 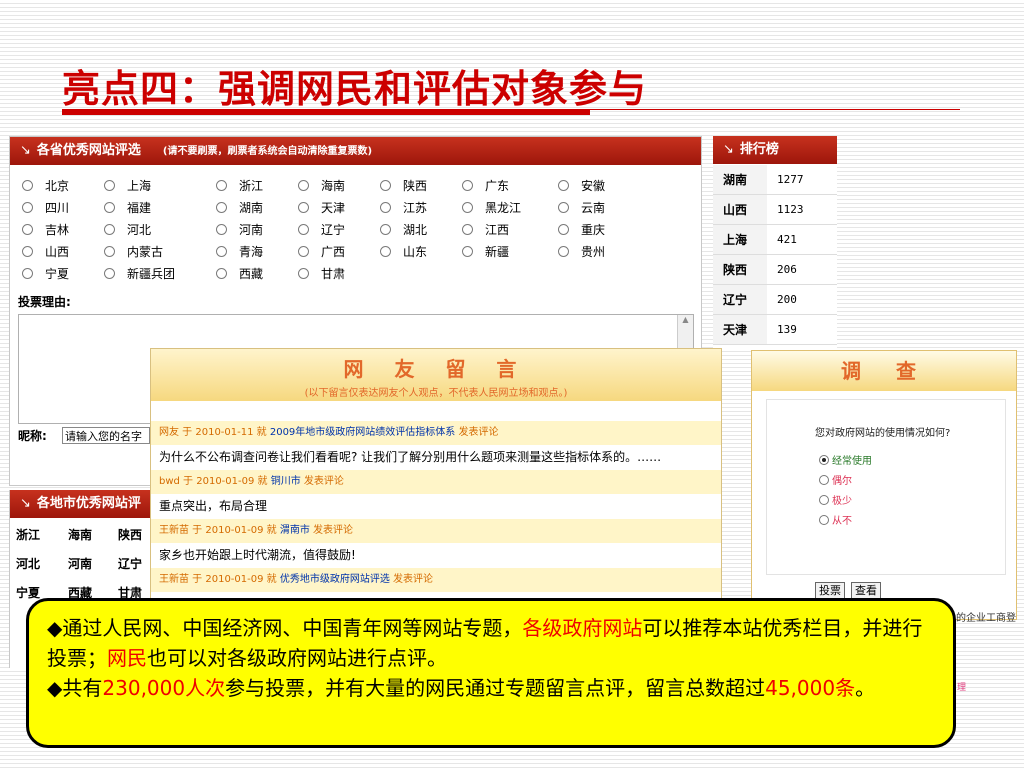 What do you see at coordinates (775, 240) in the screenshot?
I see `ranking-row: 上海 421` at bounding box center [775, 240].